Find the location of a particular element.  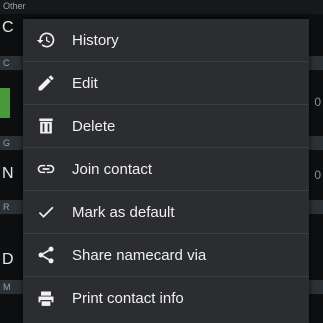

menu-item-print-contact: Print contact info is located at coordinates (166, 298).